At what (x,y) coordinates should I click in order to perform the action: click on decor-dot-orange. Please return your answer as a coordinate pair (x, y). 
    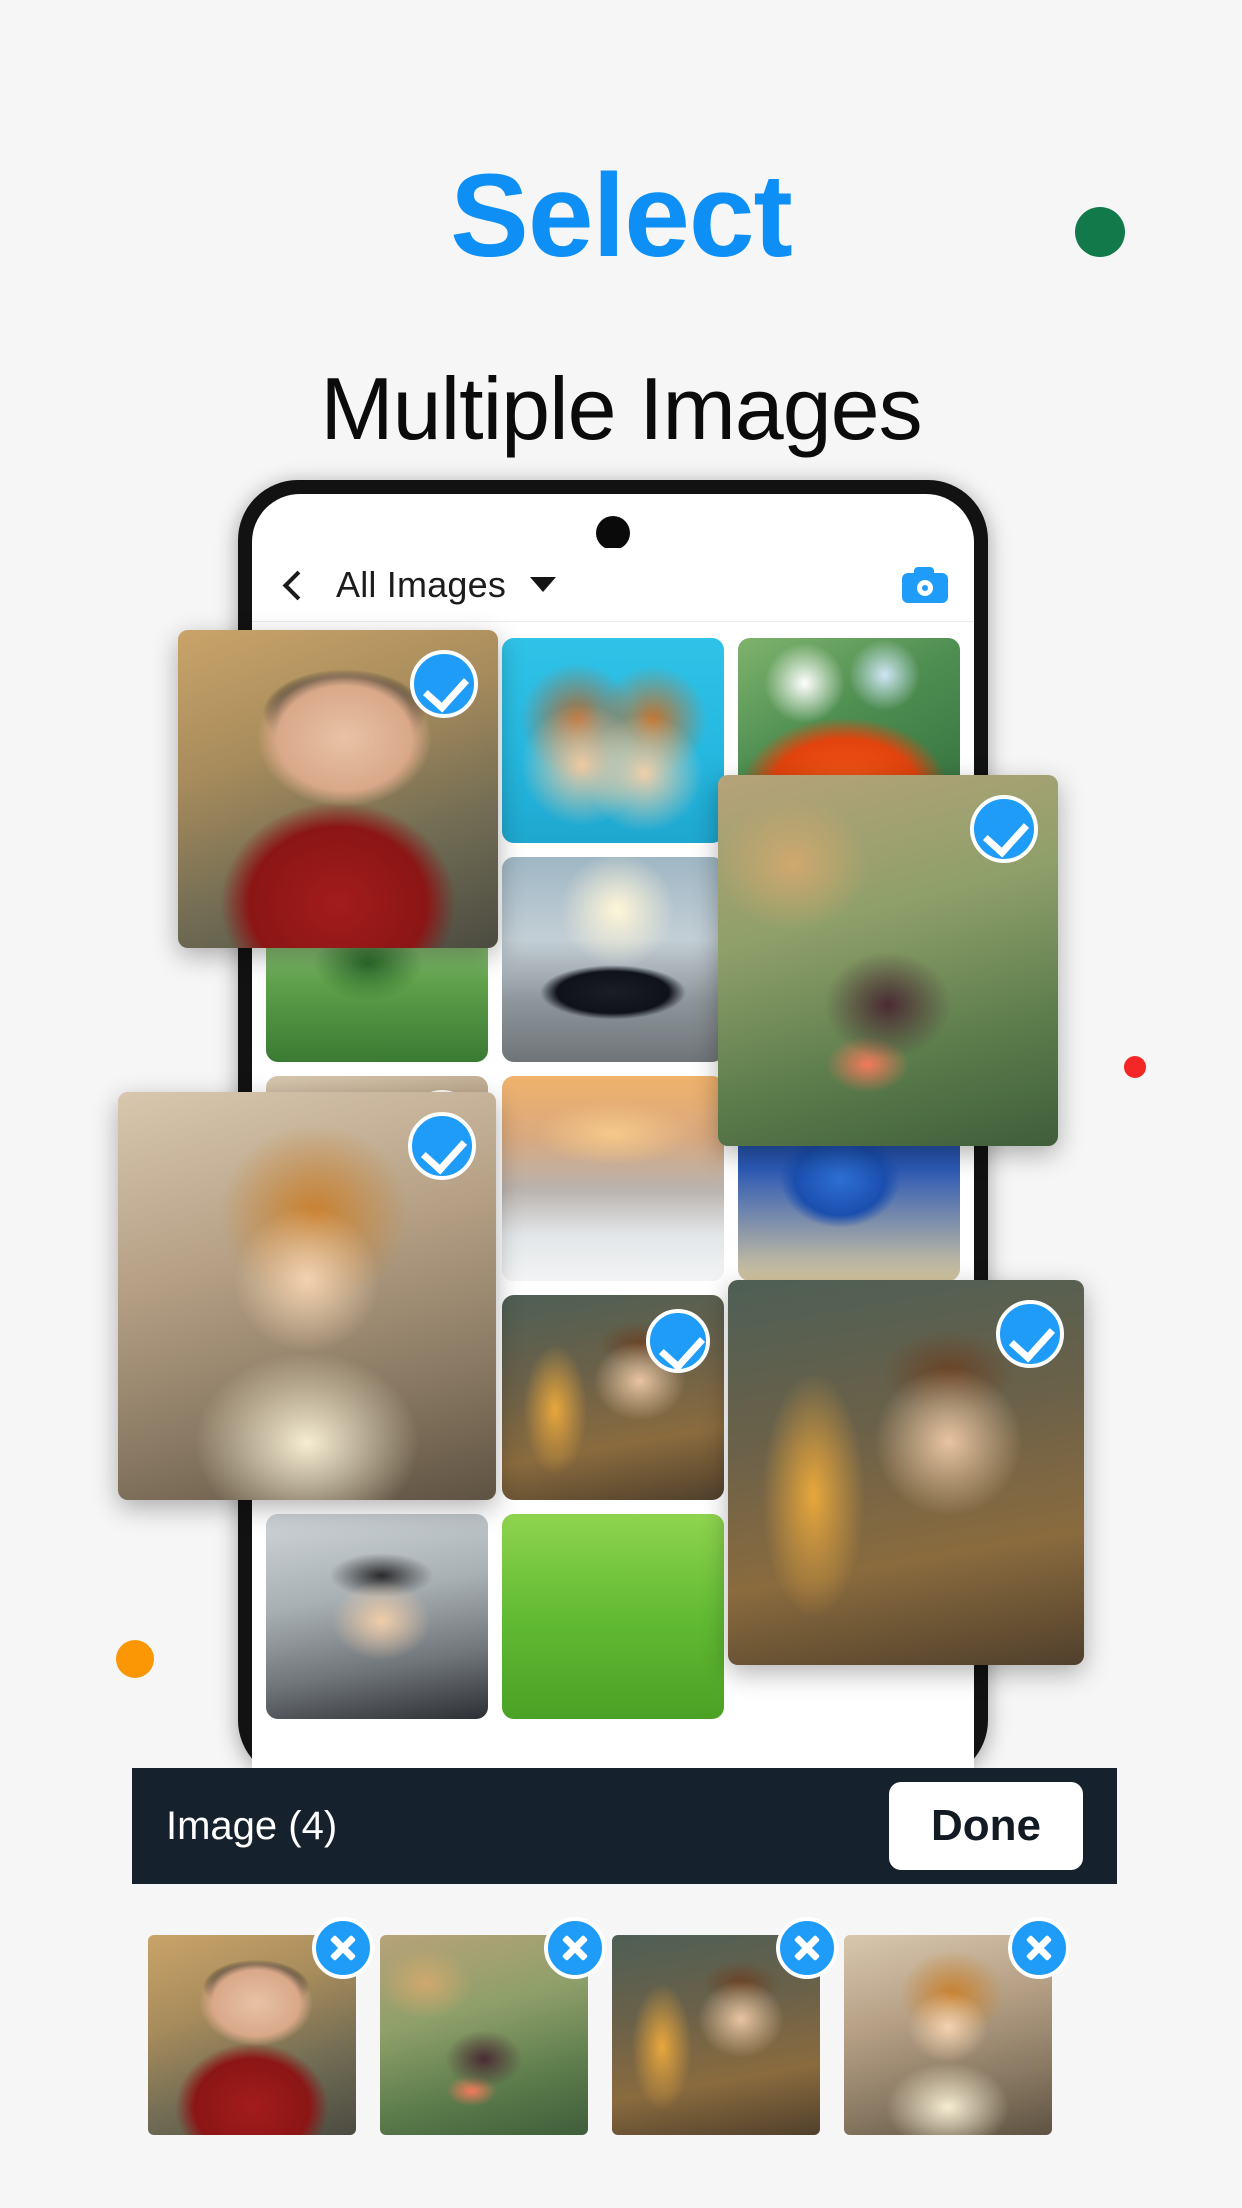
    Looking at the image, I should click on (135, 1659).